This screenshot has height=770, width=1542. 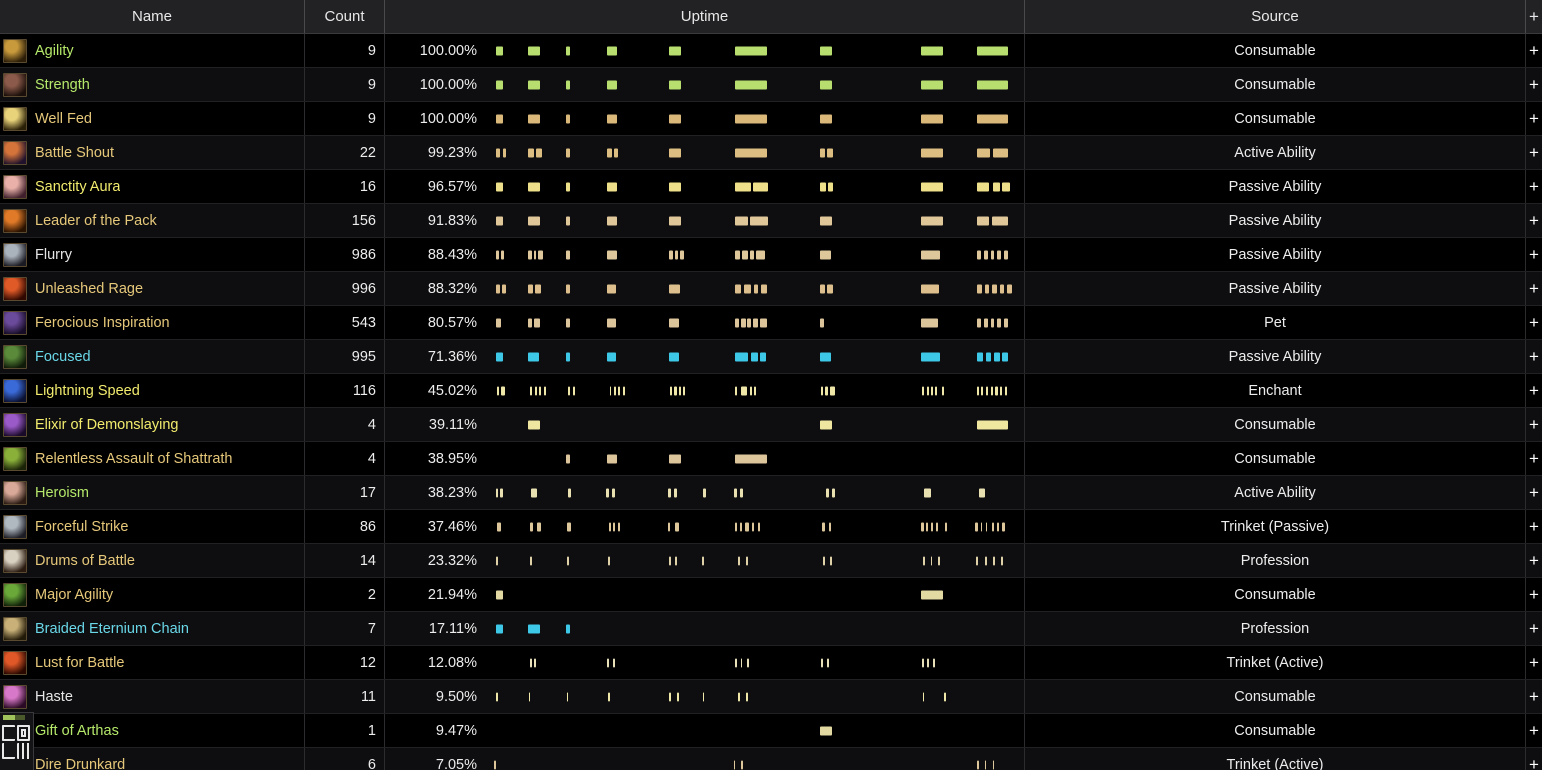 I want to click on buff-name: Gift of Arthas, so click(x=77, y=731).